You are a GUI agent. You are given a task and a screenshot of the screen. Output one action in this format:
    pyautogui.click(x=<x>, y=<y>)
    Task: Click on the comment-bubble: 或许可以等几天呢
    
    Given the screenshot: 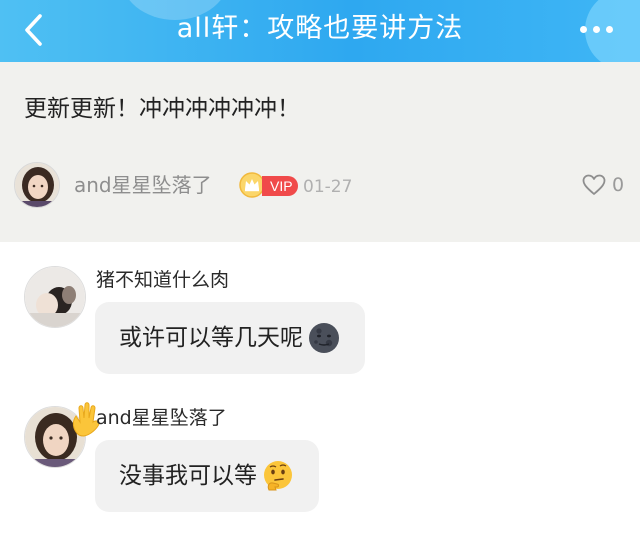 What is the action you would take?
    pyautogui.click(x=230, y=338)
    